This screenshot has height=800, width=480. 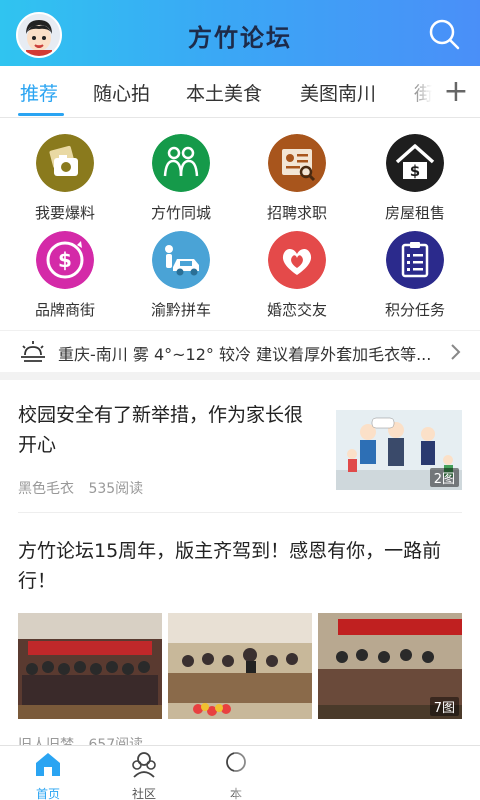 What do you see at coordinates (296, 310) in the screenshot?
I see `grid-label: 婚恋交友` at bounding box center [296, 310].